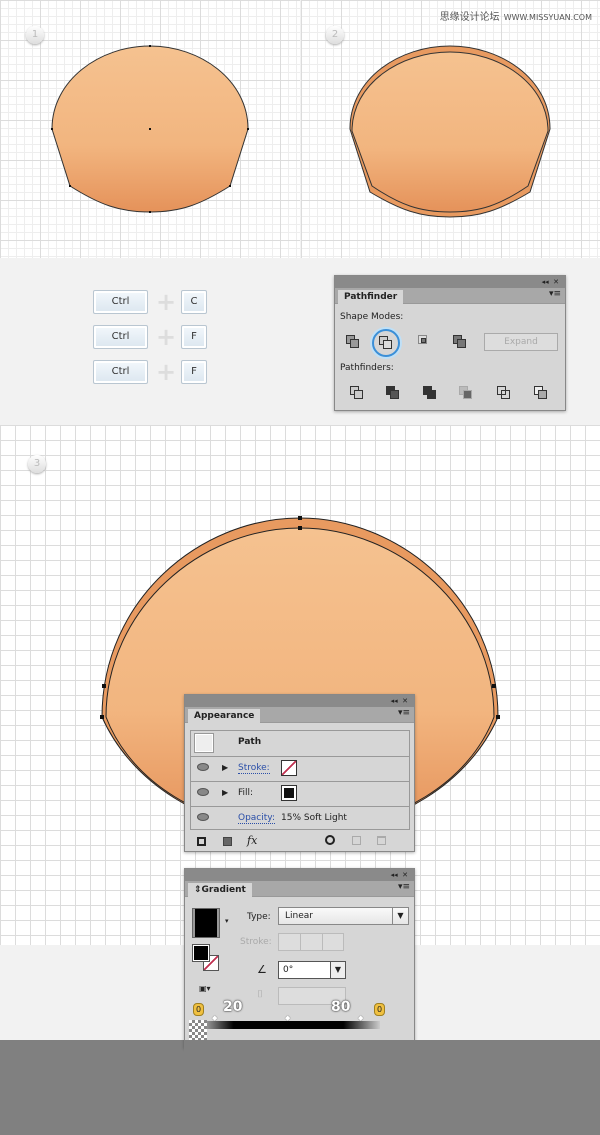 The width and height of the screenshot is (600, 1135). Describe the element at coordinates (288, 970) in the screenshot. I see `angle-value: 0°` at that location.